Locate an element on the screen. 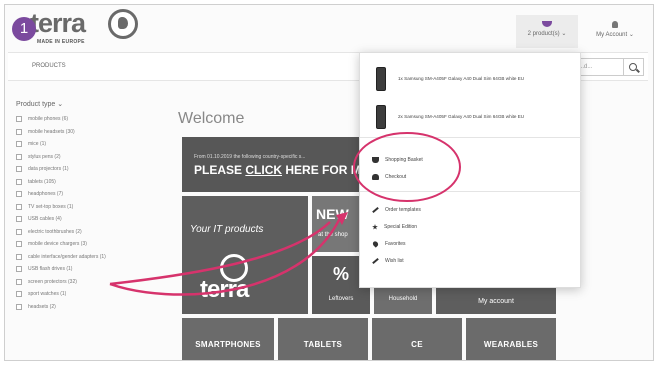 This screenshot has height=365, width=658. filter-item-label: TV set-top boxes (1) is located at coordinates (51, 206).